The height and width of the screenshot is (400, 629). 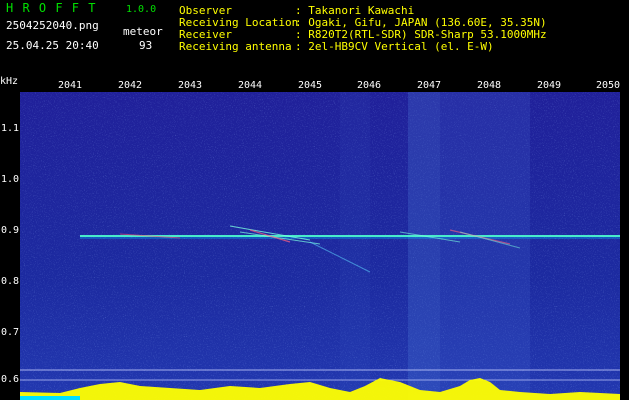 What do you see at coordinates (235, 46) in the screenshot?
I see `field-key-antenna: Receiving antenna` at bounding box center [235, 46].